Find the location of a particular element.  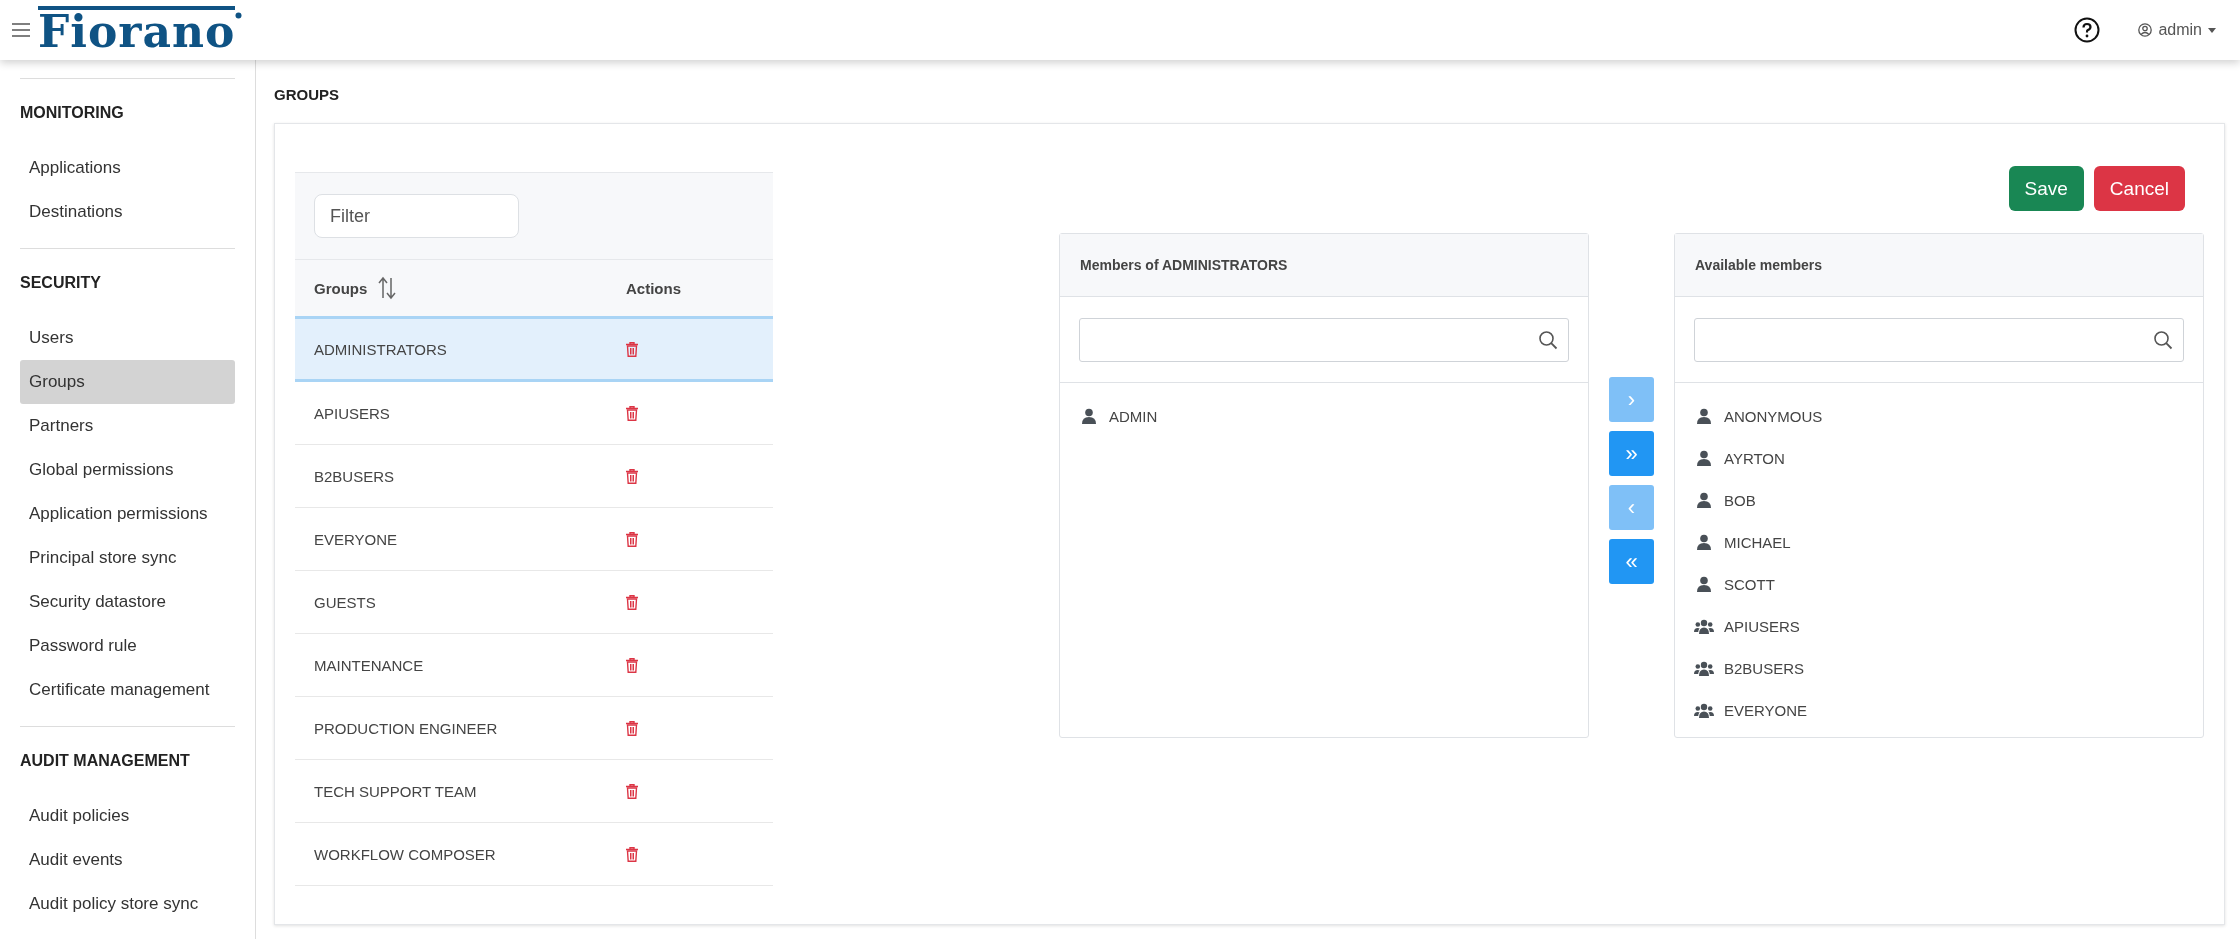

group-name: B2BUSERS is located at coordinates (354, 476).